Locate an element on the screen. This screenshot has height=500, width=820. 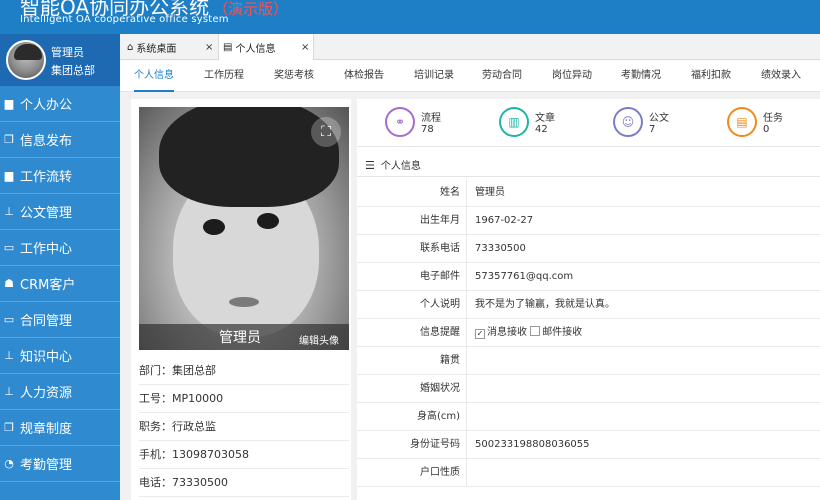
stat-value: 7 is located at coordinates (652, 129).